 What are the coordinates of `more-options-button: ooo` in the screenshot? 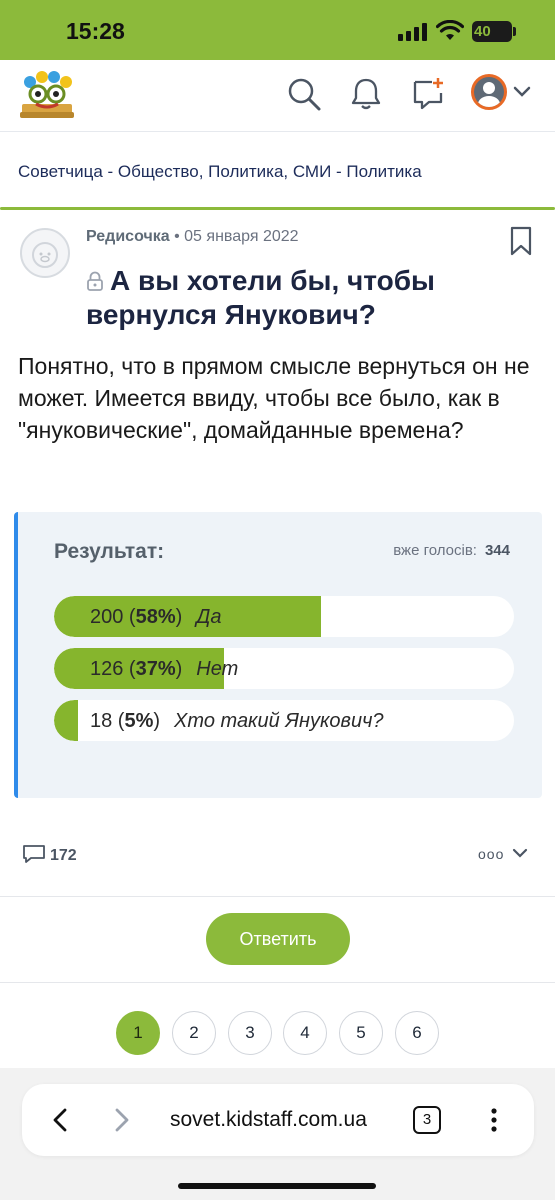 It's located at (491, 854).